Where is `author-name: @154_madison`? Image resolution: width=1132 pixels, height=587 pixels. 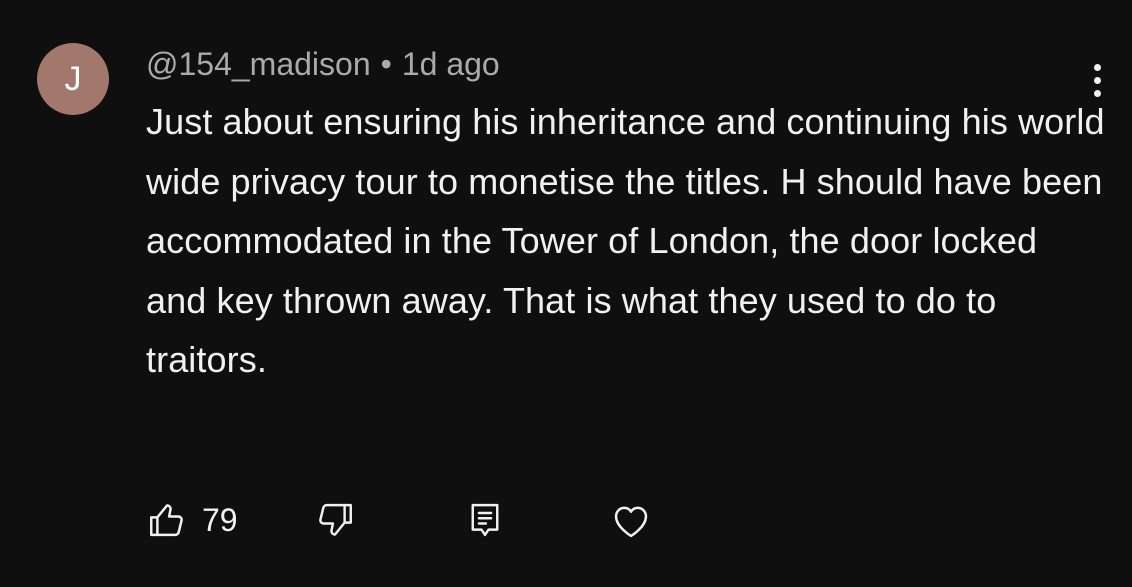
author-name: @154_madison is located at coordinates (258, 64).